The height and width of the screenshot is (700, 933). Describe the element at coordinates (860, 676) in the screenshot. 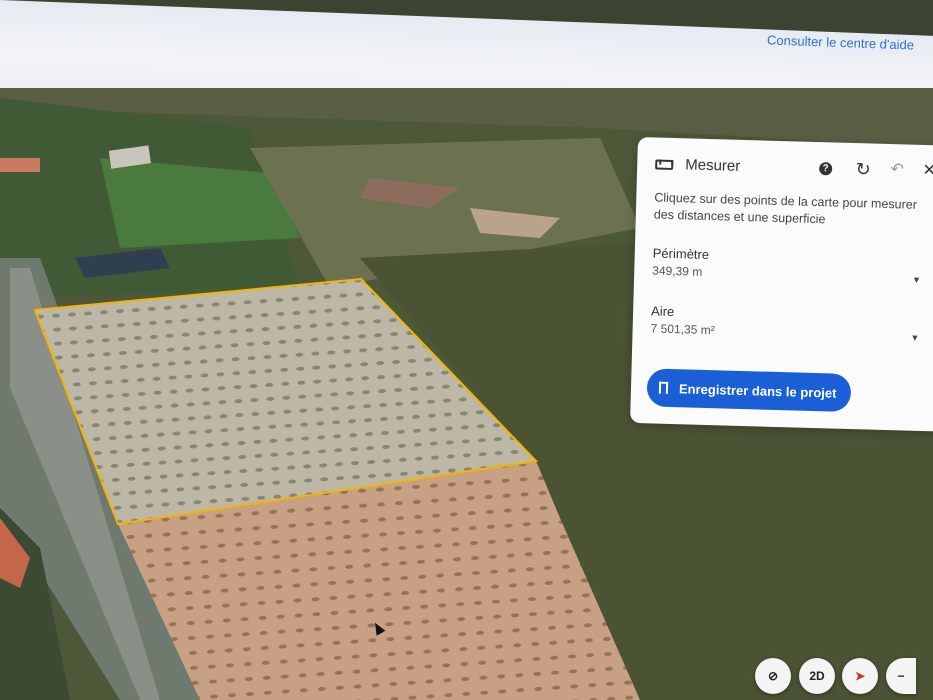

I see `compass-icon: ➤` at that location.